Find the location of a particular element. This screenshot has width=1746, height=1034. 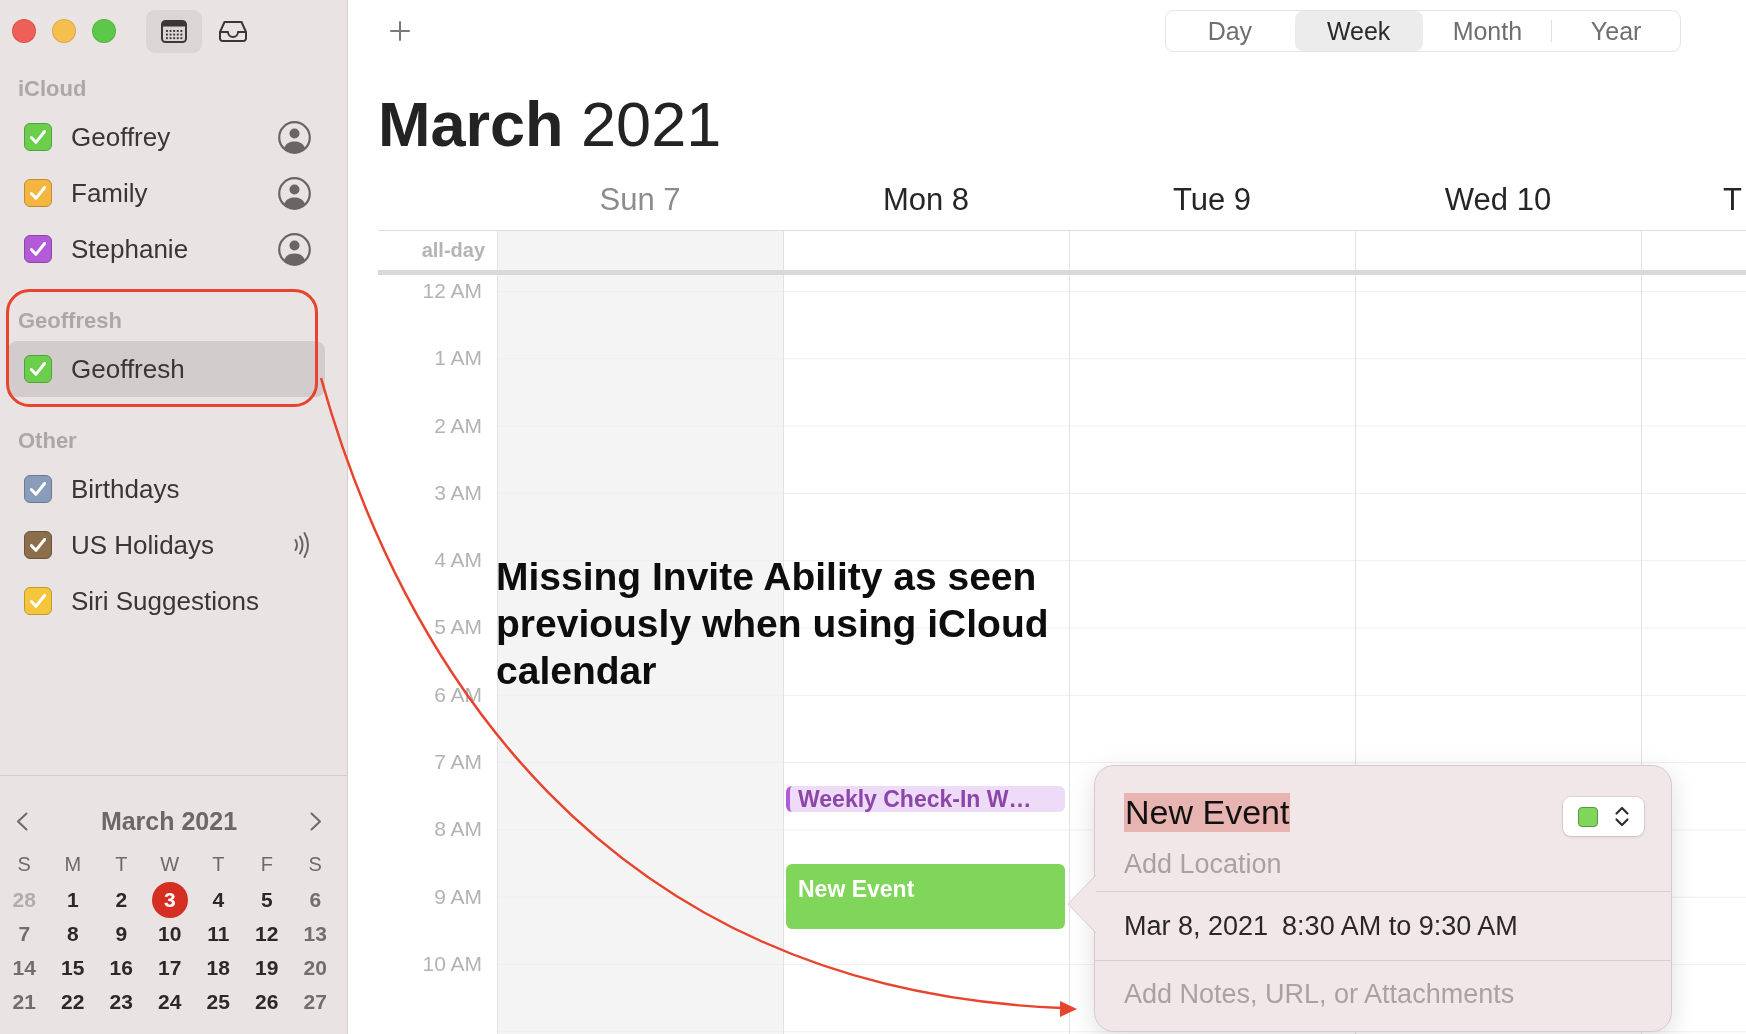

calendar-name: Birthdays is located at coordinates (126, 489).